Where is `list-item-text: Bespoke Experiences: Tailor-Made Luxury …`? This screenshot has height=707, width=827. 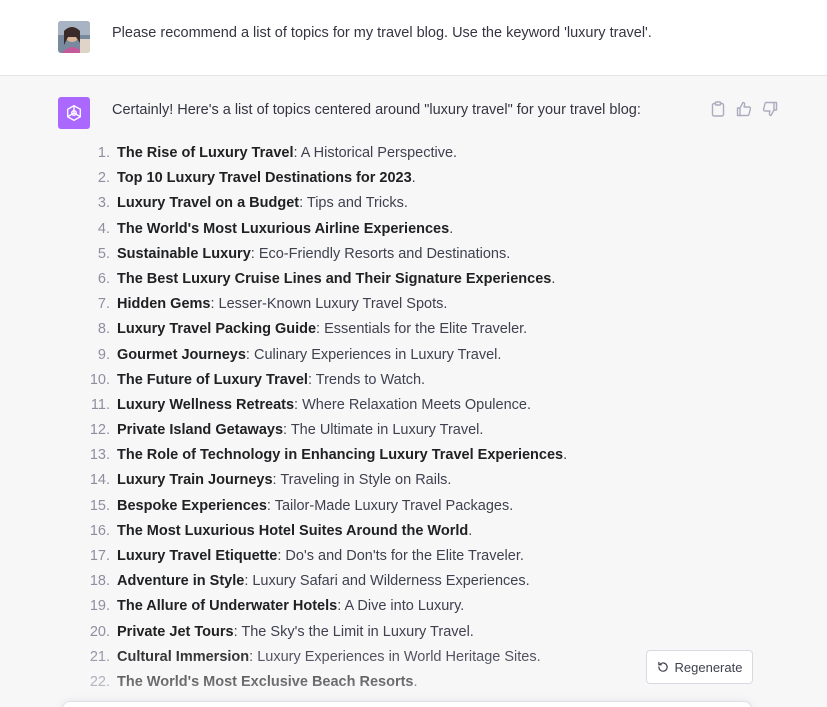
list-item-text: Bespoke Experiences: Tailor-Made Luxury … is located at coordinates (315, 506).